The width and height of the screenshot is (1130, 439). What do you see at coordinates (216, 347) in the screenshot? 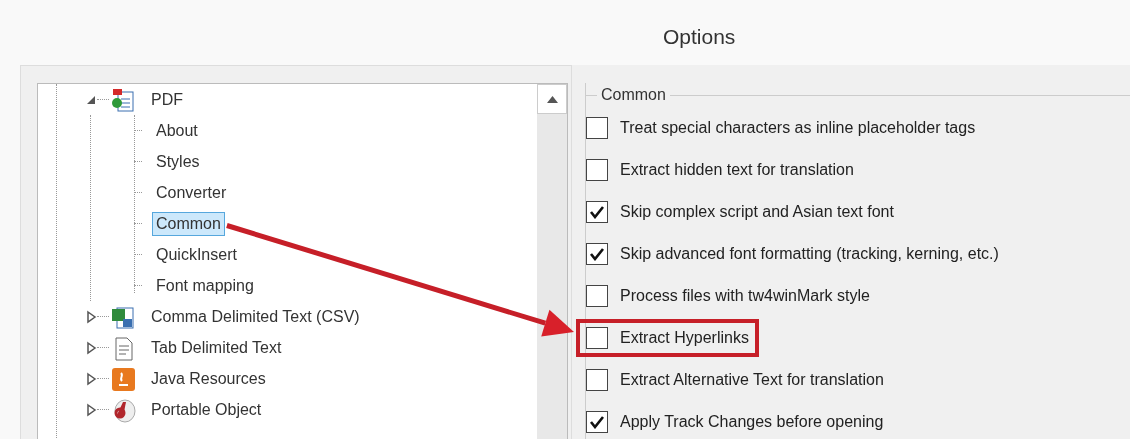
I see `tree-item: Tab Delimited Text` at bounding box center [216, 347].